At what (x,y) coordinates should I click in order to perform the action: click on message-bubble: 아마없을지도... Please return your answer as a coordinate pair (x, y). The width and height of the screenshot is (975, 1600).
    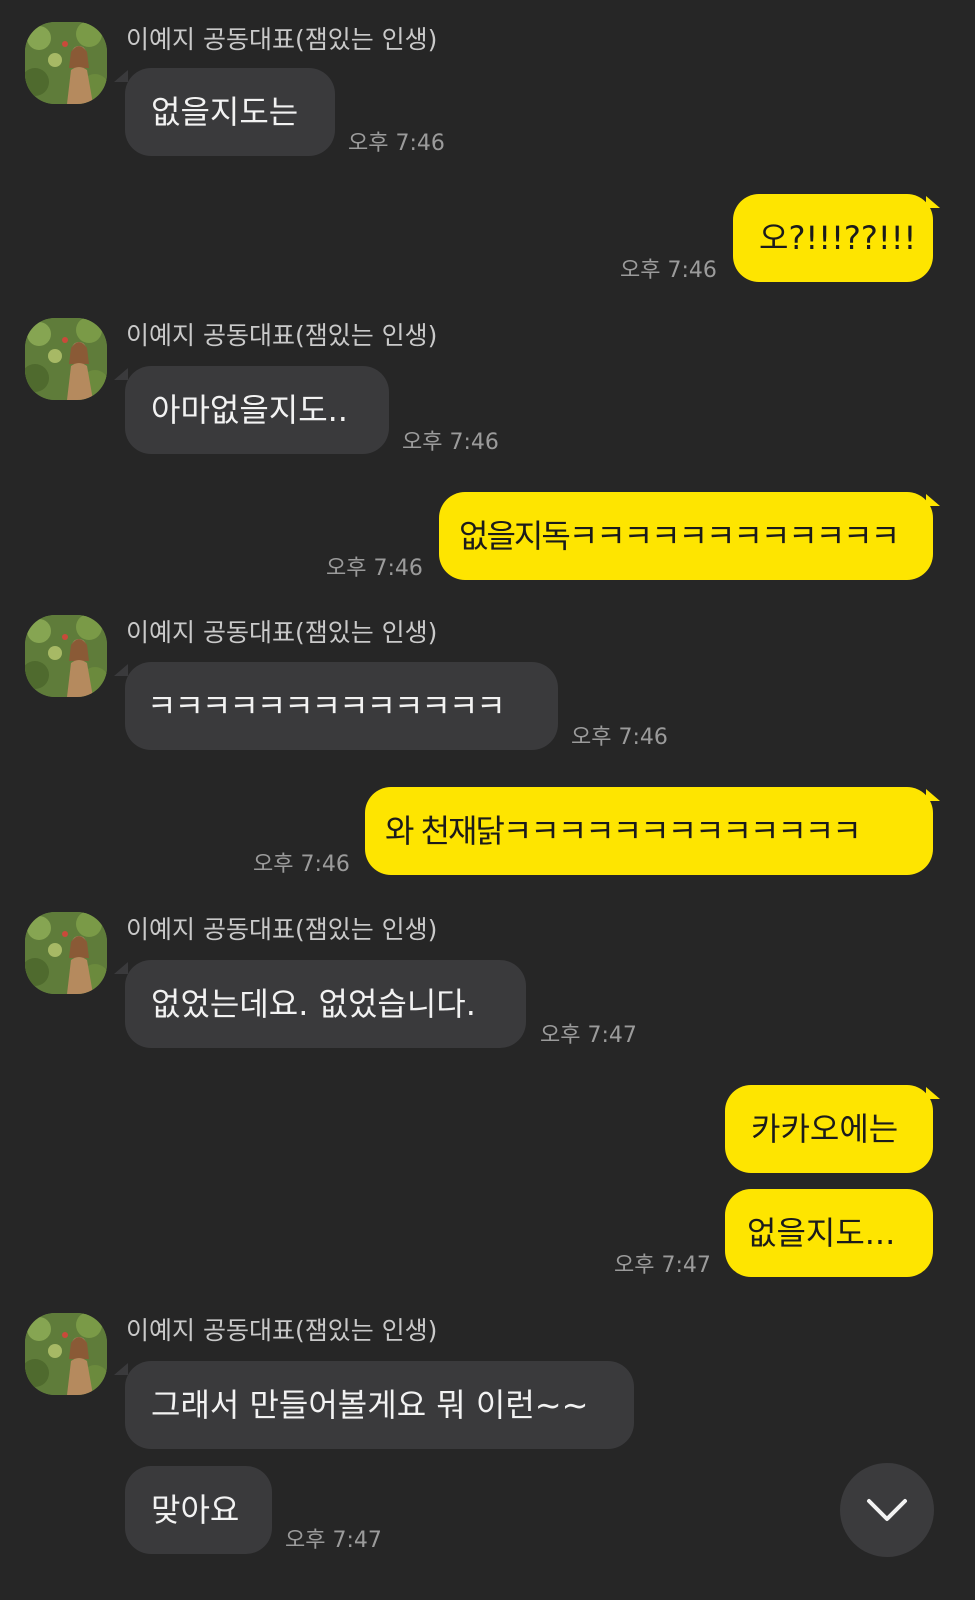
    Looking at the image, I should click on (257, 410).